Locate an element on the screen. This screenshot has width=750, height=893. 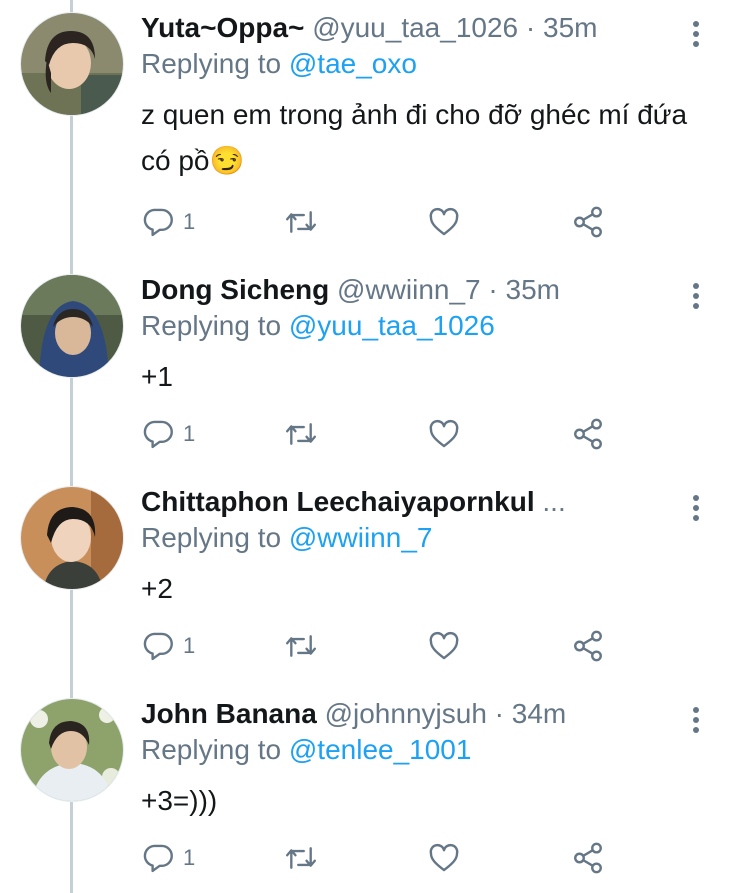
mention-link: @tenlee_1001 is located at coordinates (380, 749).